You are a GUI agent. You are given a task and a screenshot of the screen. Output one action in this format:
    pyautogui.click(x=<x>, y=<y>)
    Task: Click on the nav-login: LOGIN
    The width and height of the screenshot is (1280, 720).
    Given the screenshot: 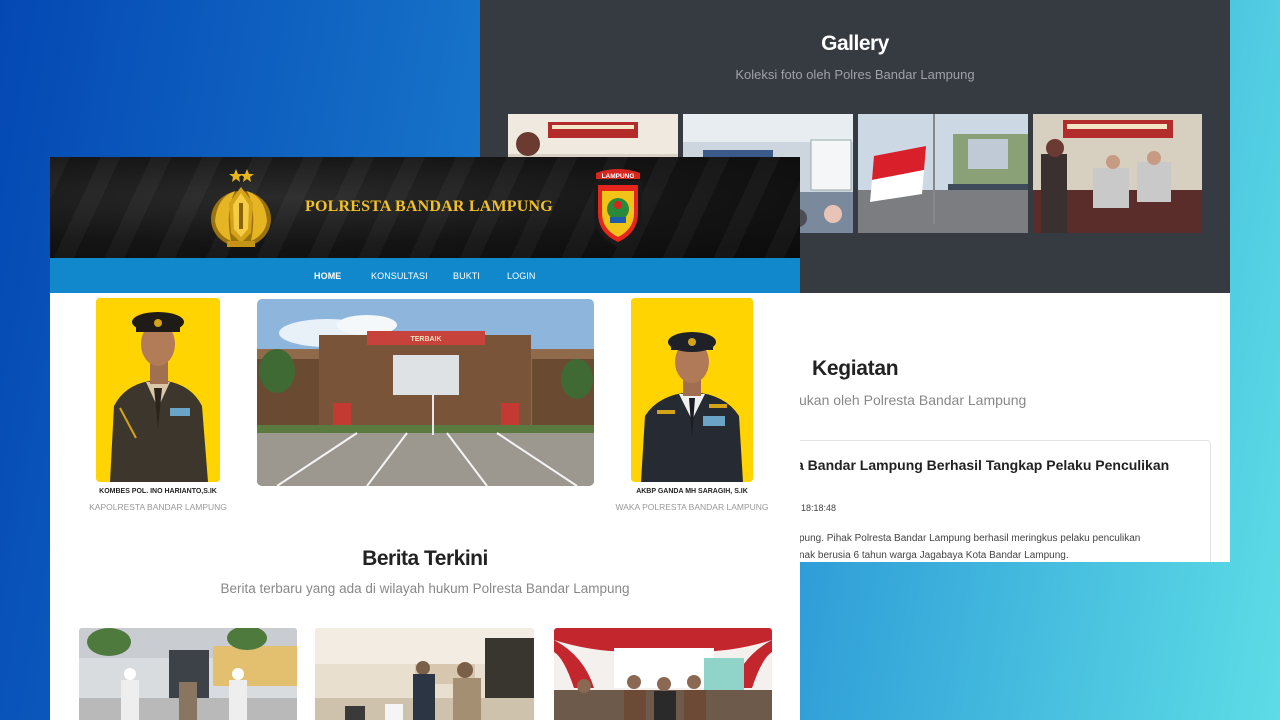 What is the action you would take?
    pyautogui.click(x=521, y=275)
    